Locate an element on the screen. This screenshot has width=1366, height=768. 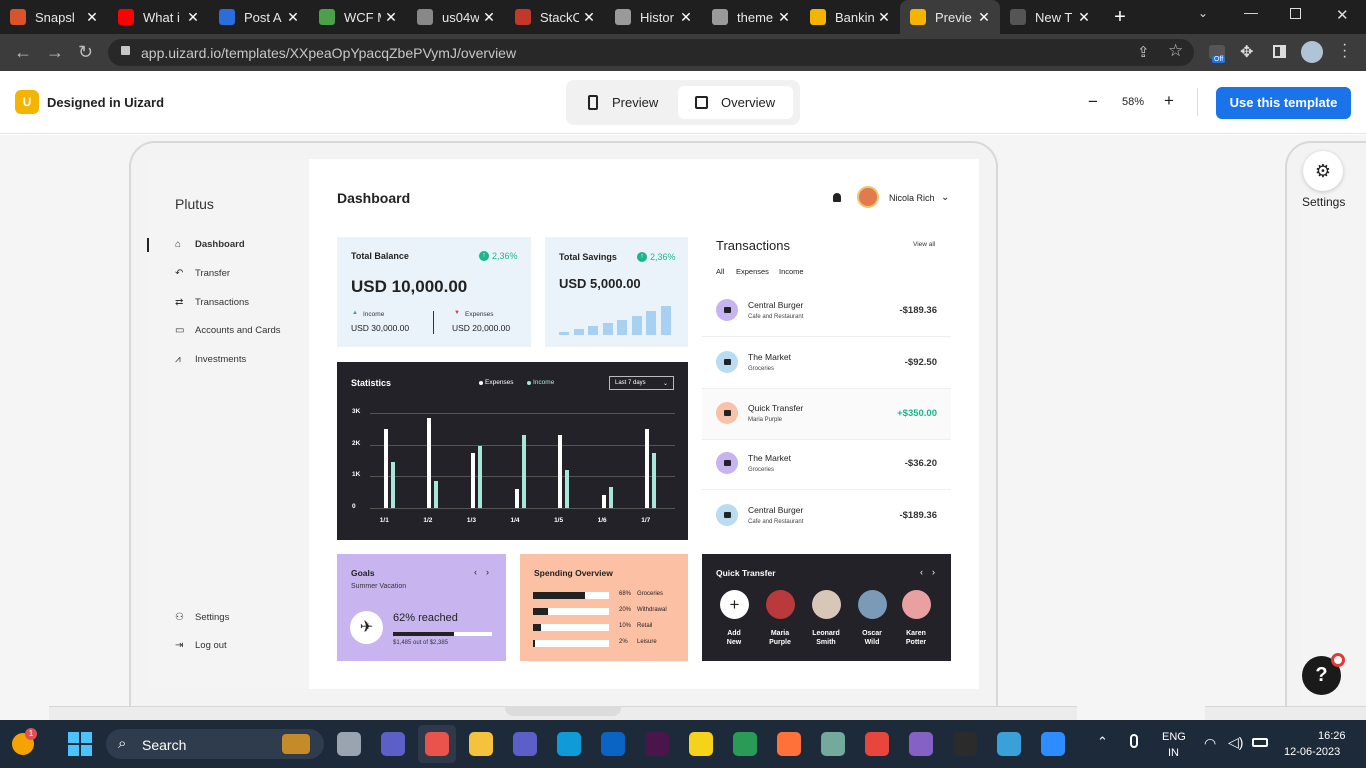
add-new-button: + is located at coordinates (734, 604).